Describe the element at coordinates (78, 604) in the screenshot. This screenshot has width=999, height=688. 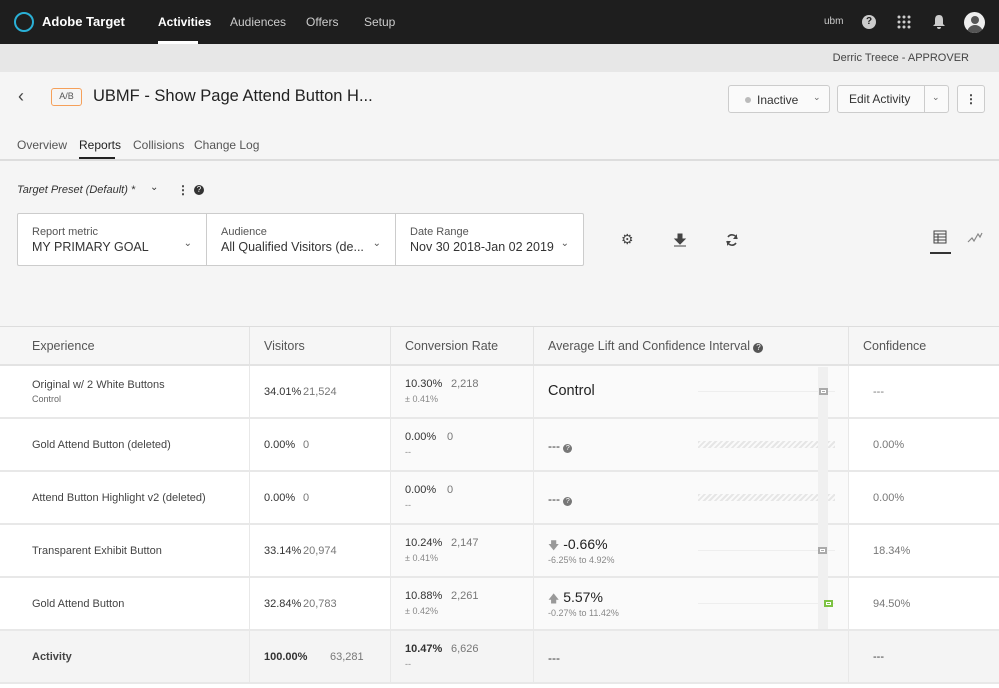
I see `experience-name: Gold Attend Button` at that location.